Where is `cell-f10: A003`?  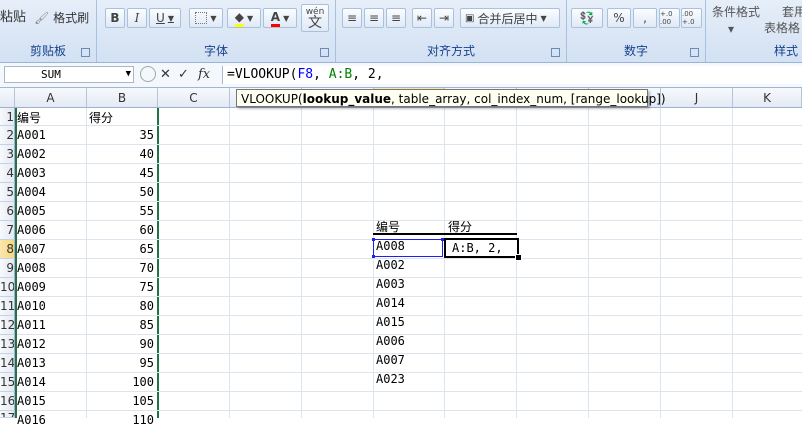
cell-f10: A003 is located at coordinates (390, 284).